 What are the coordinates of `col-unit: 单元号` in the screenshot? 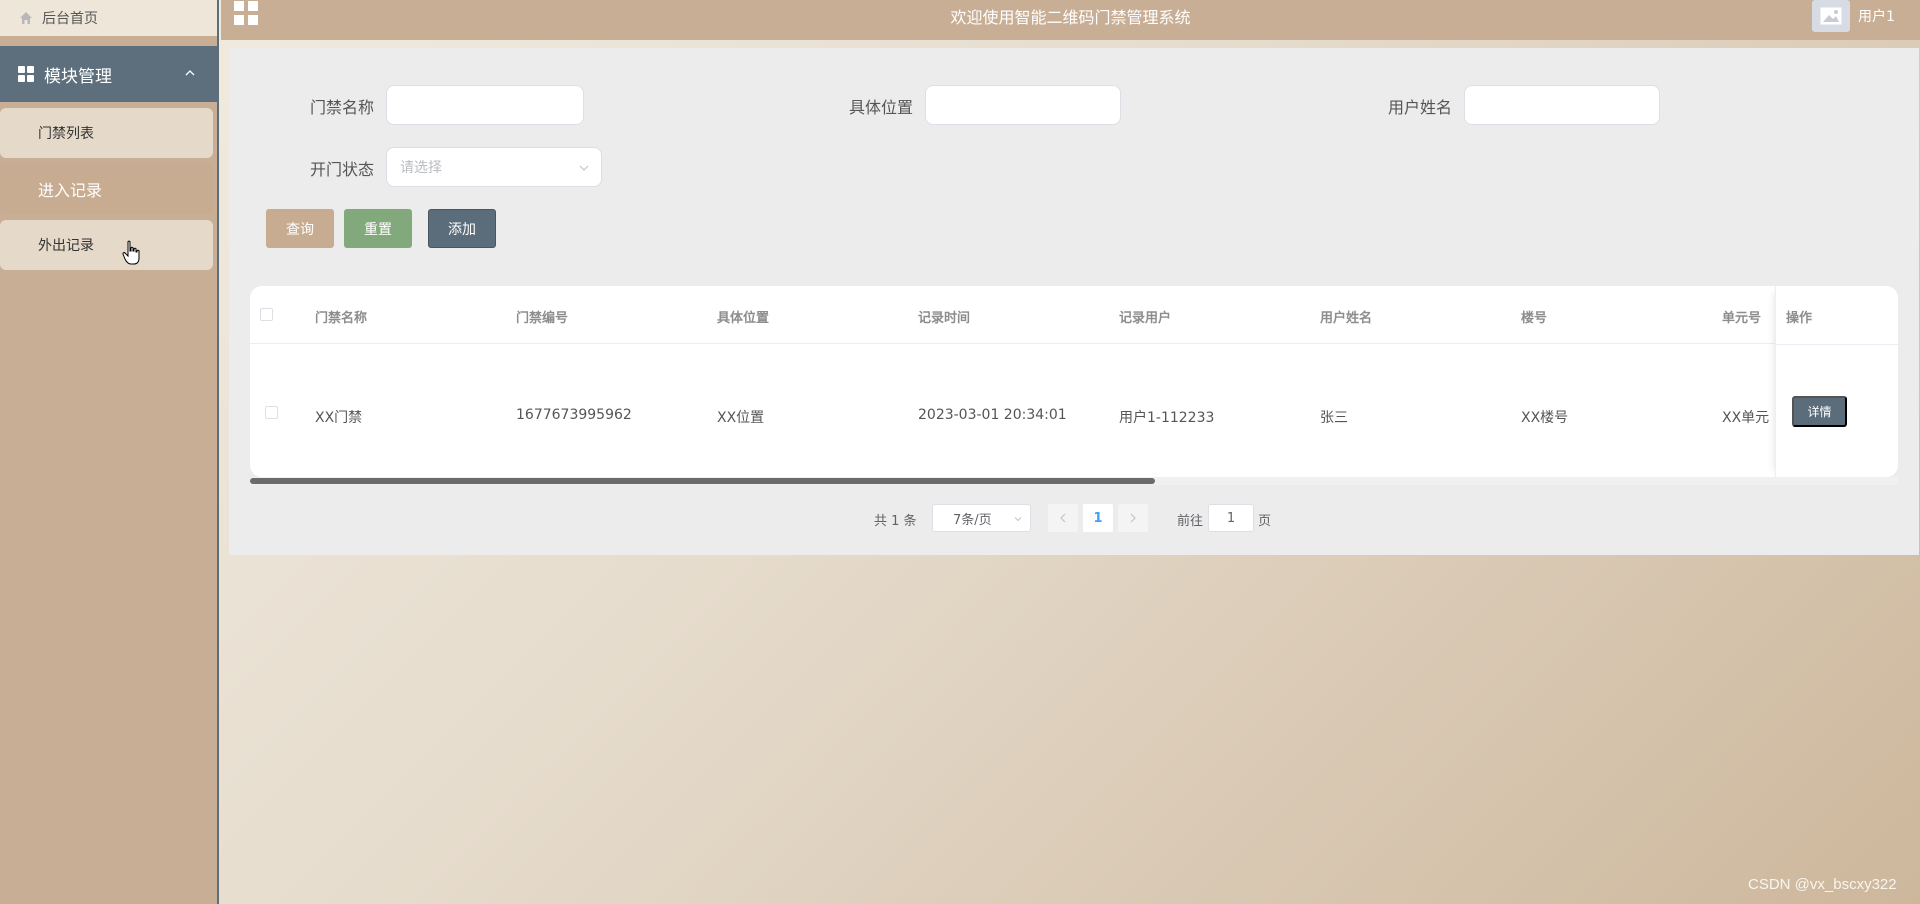 It's located at (1741, 316).